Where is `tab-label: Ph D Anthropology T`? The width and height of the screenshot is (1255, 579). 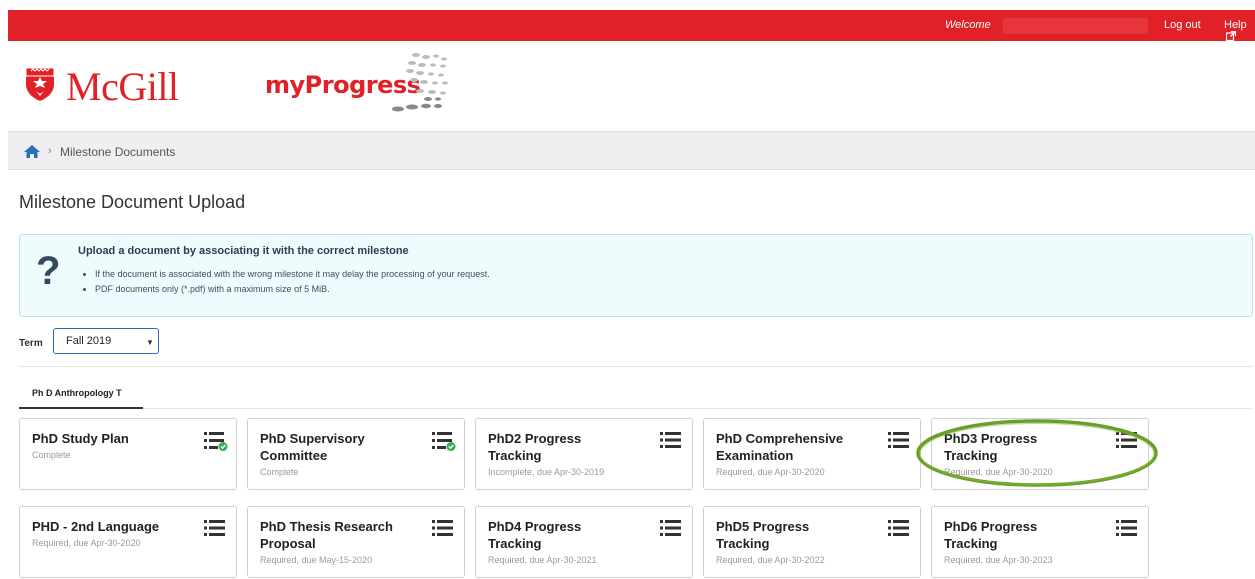 tab-label: Ph D Anthropology T is located at coordinates (77, 393).